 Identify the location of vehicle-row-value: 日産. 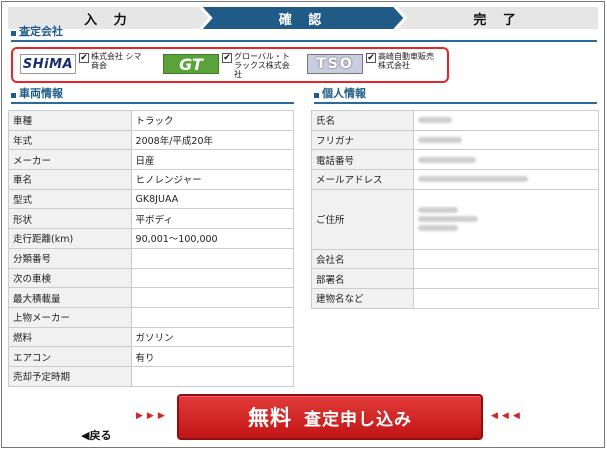
(212, 160).